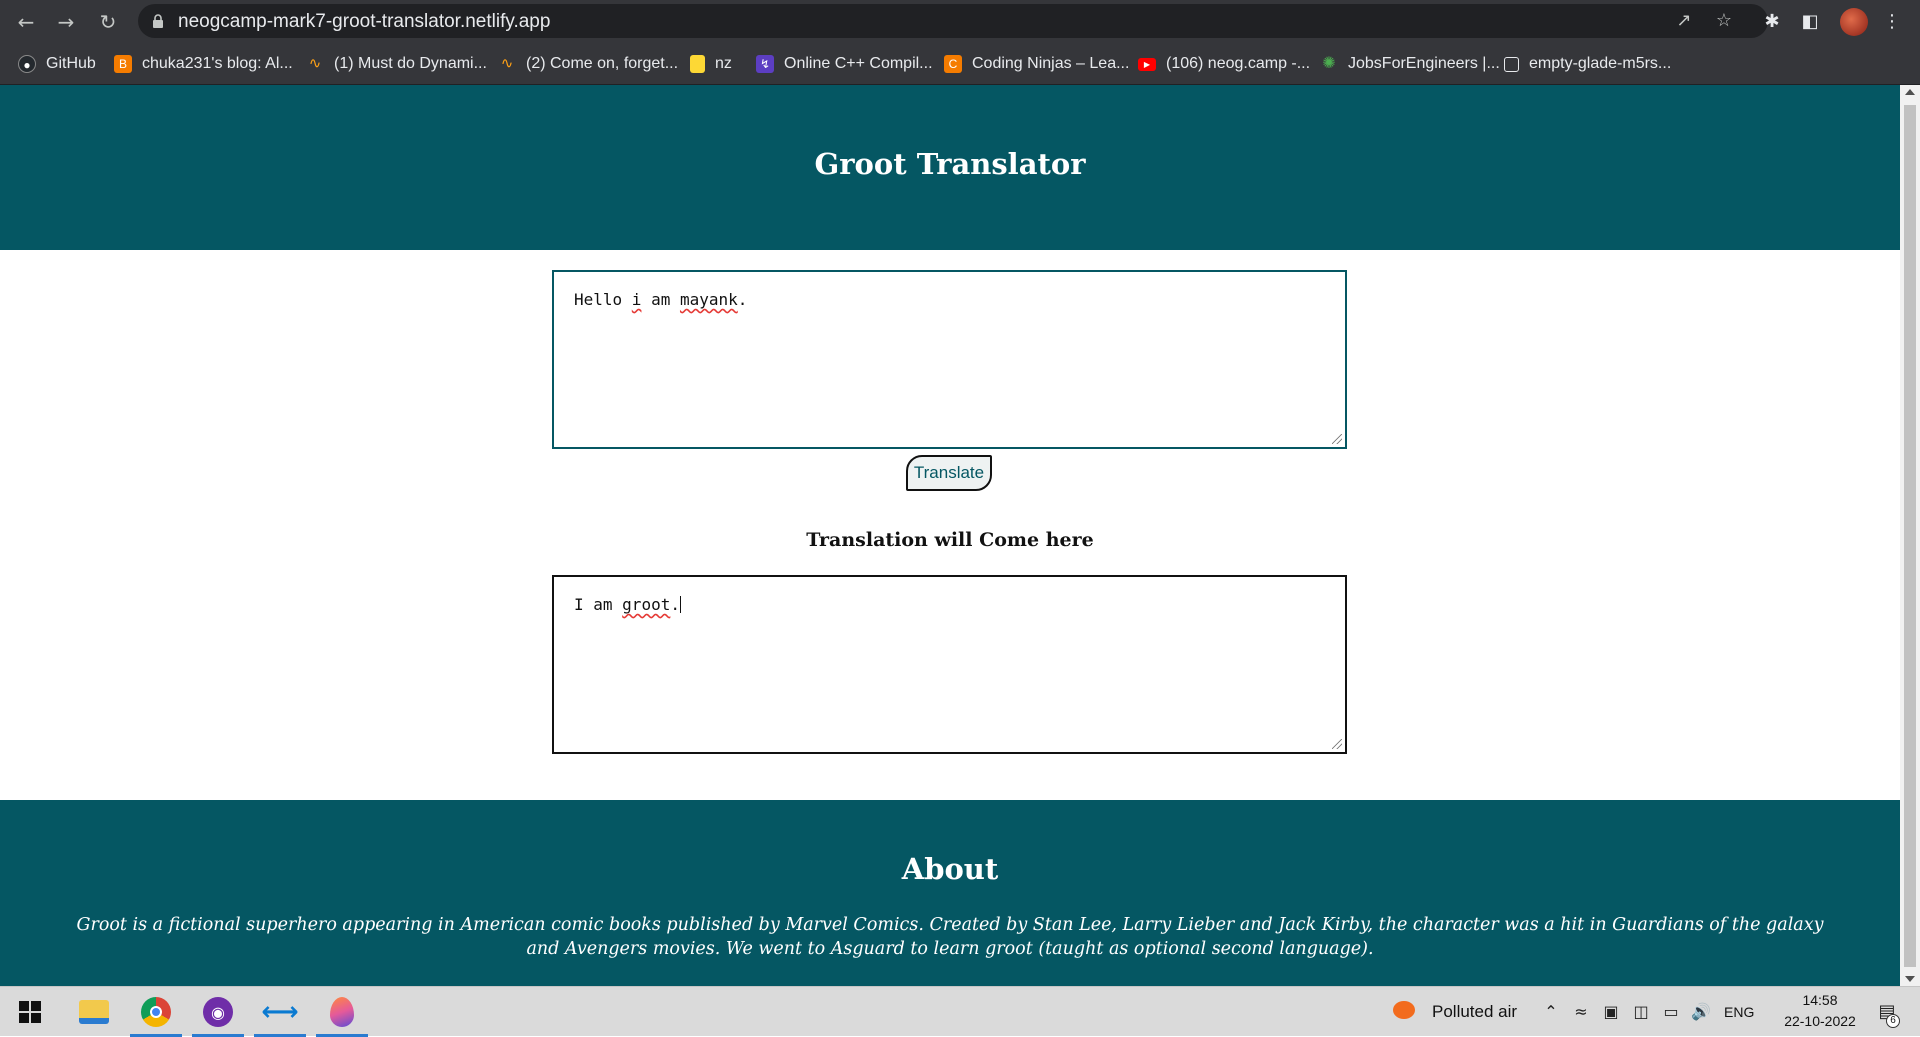  I want to click on windows-logo-icon, so click(30, 1012).